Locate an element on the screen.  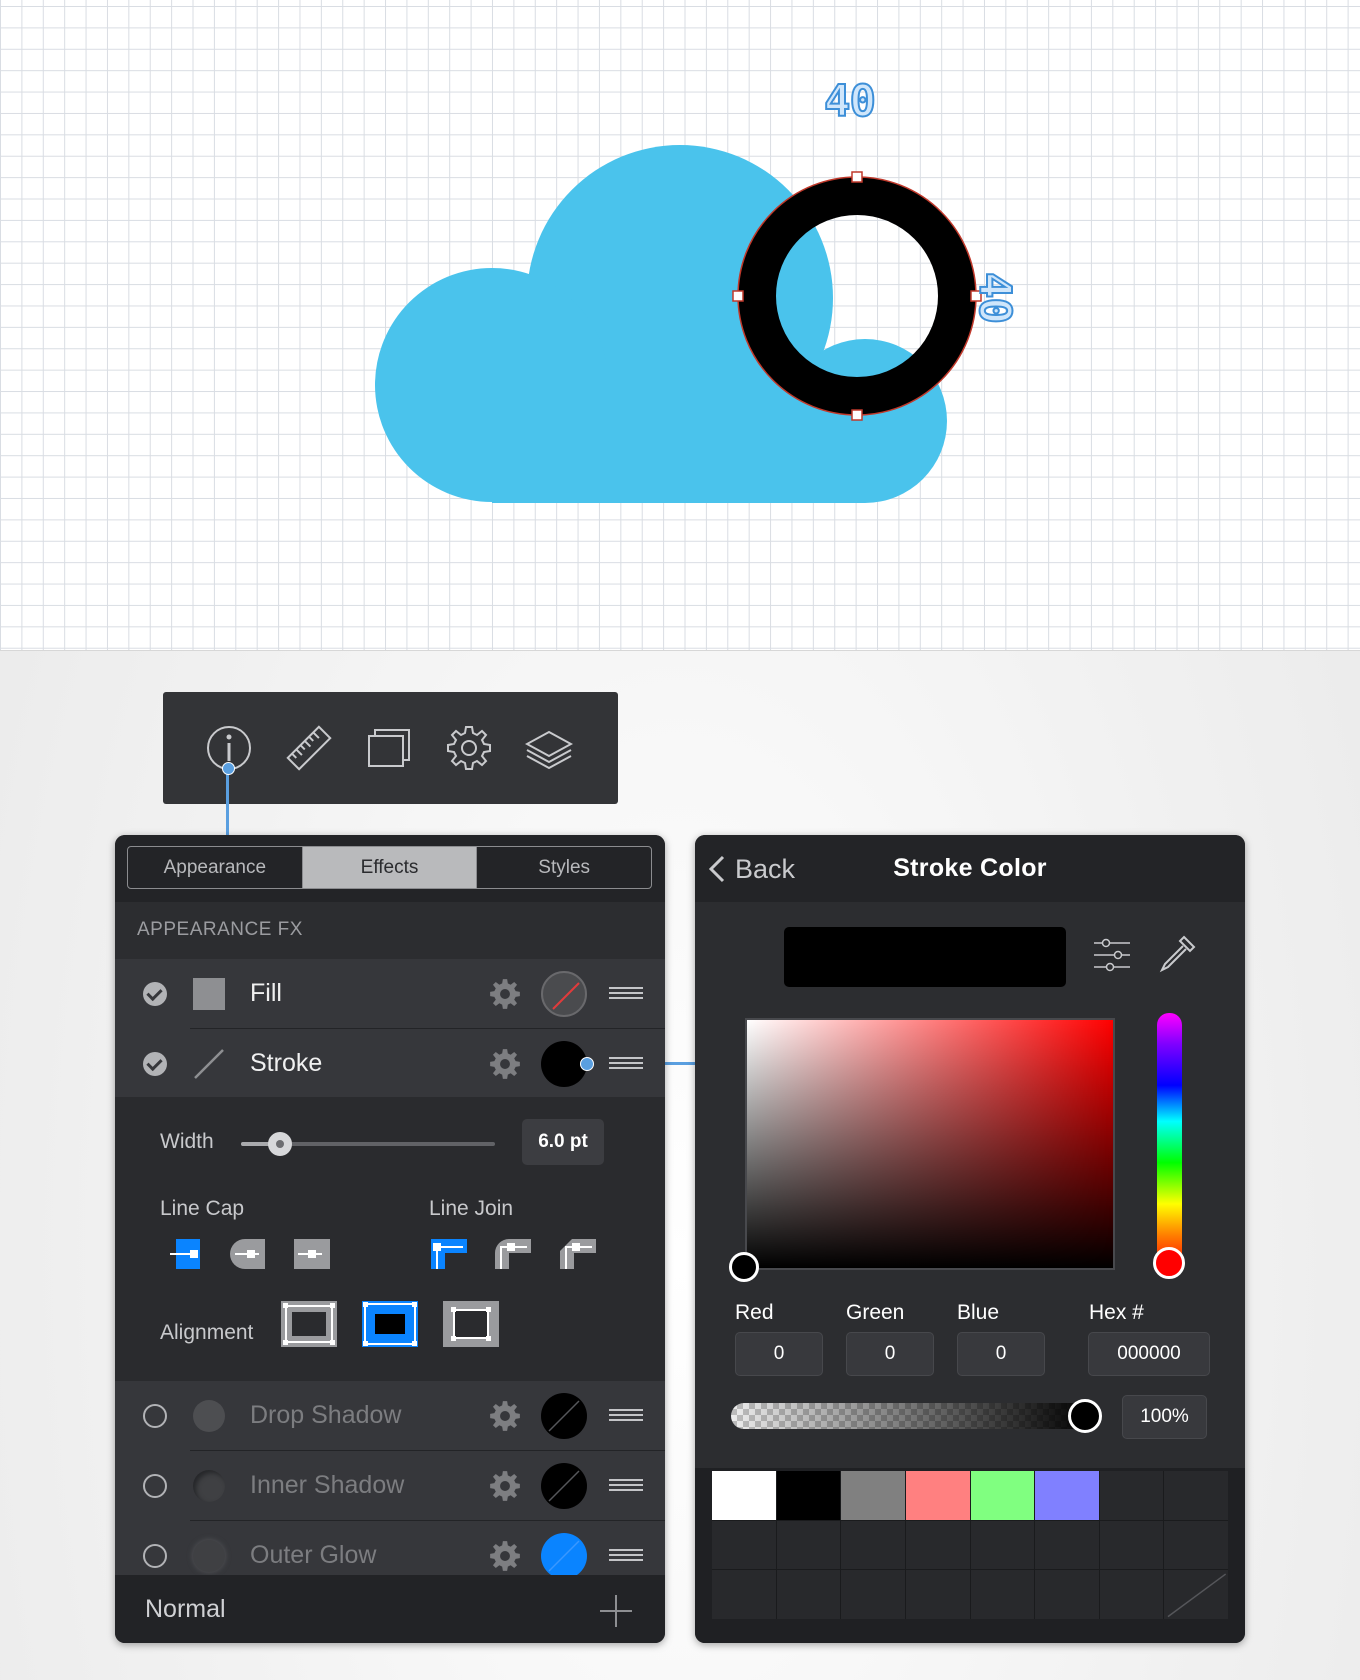
drop-shadow-icon is located at coordinates (209, 1416).